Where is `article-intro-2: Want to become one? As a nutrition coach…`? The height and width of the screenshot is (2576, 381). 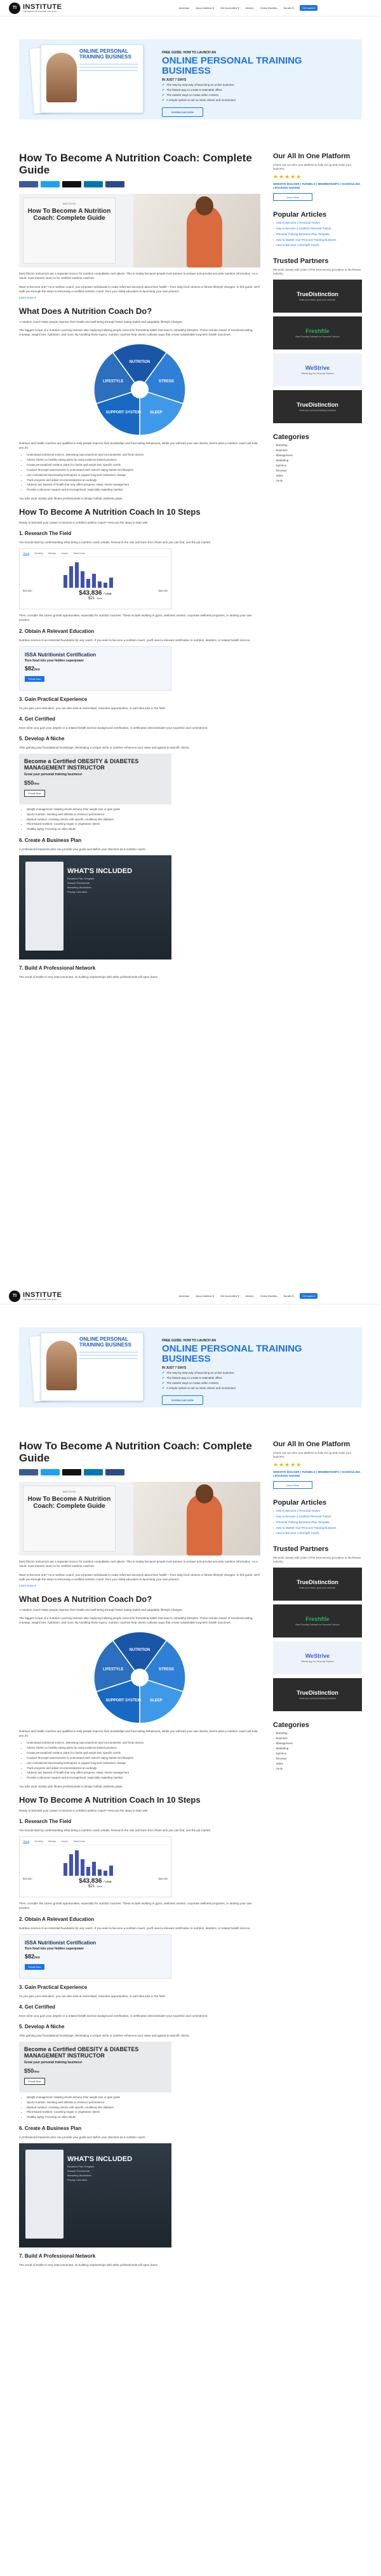
article-intro-2: Want to become one? As a nutrition coach… is located at coordinates (139, 1577).